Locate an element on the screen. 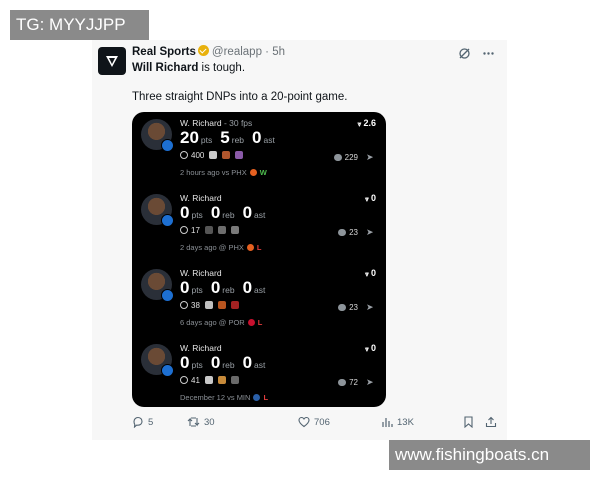 The image size is (600, 480). game-info: 6 days ago @ POR L is located at coordinates (221, 322).